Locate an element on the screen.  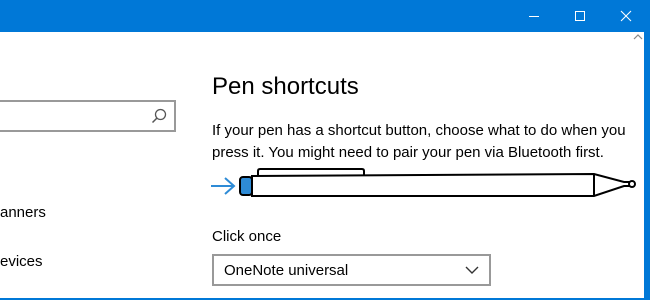
title-bar is located at coordinates (325, 16).